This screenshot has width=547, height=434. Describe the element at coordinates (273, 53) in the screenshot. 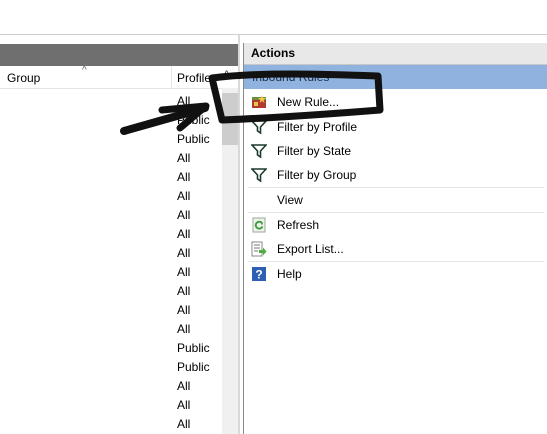

I see `actions-title-text: Actions` at that location.